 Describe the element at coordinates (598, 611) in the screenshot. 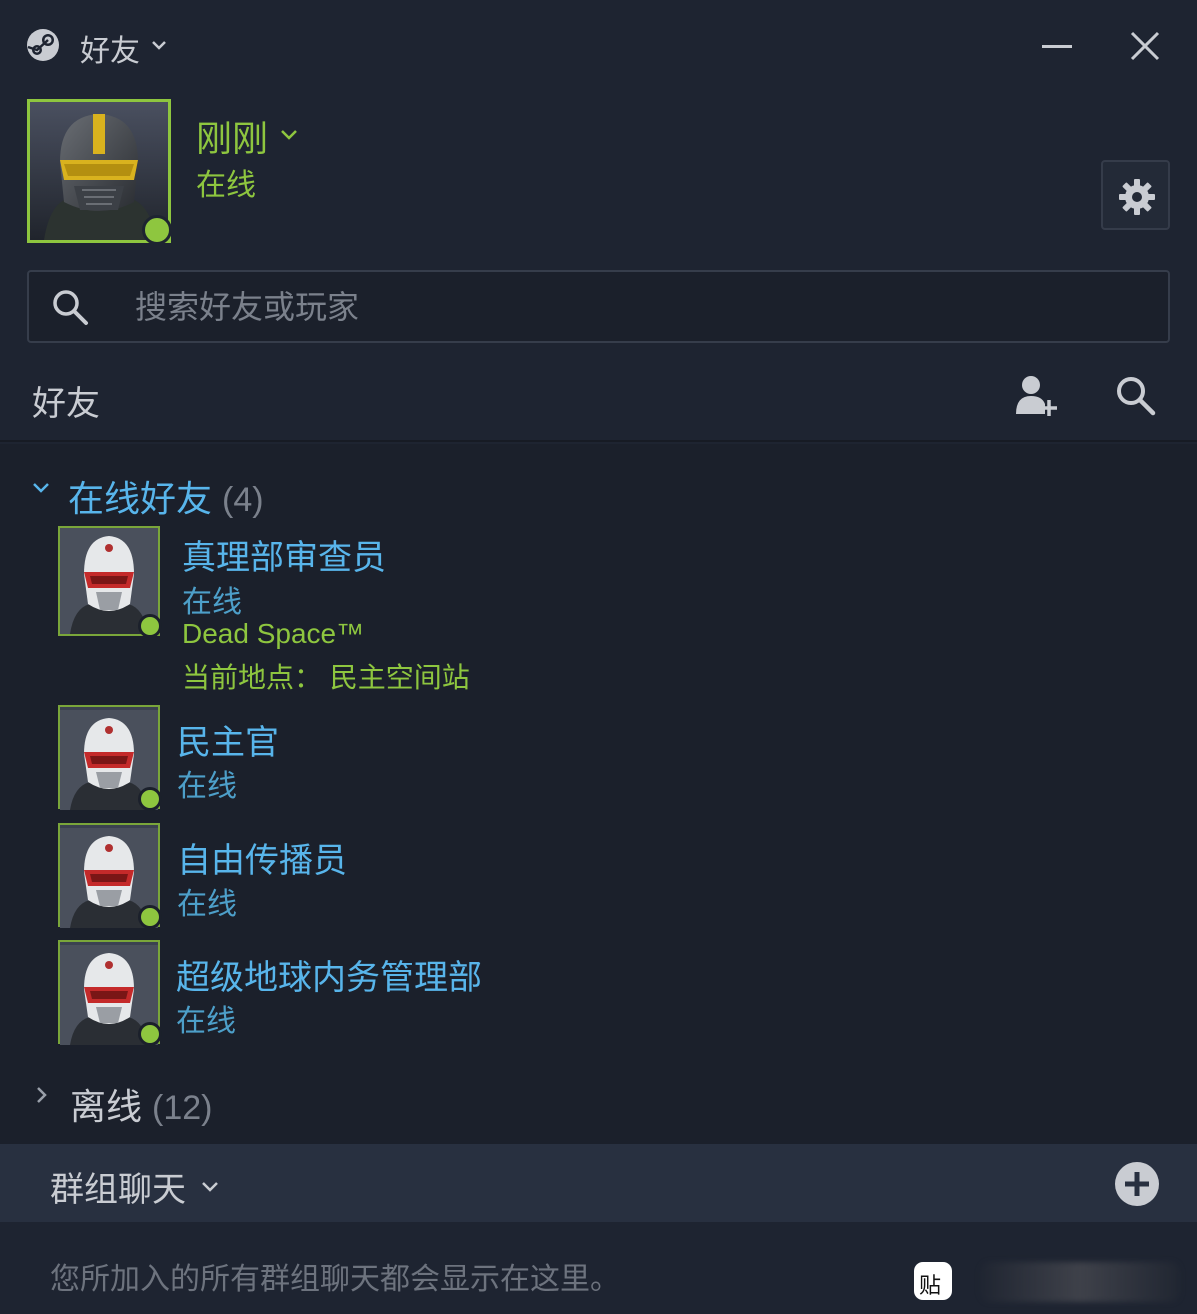

I see `friend-row: 真理部审查员 在线 Dead Space™ 当前地点： 民主空间站` at that location.